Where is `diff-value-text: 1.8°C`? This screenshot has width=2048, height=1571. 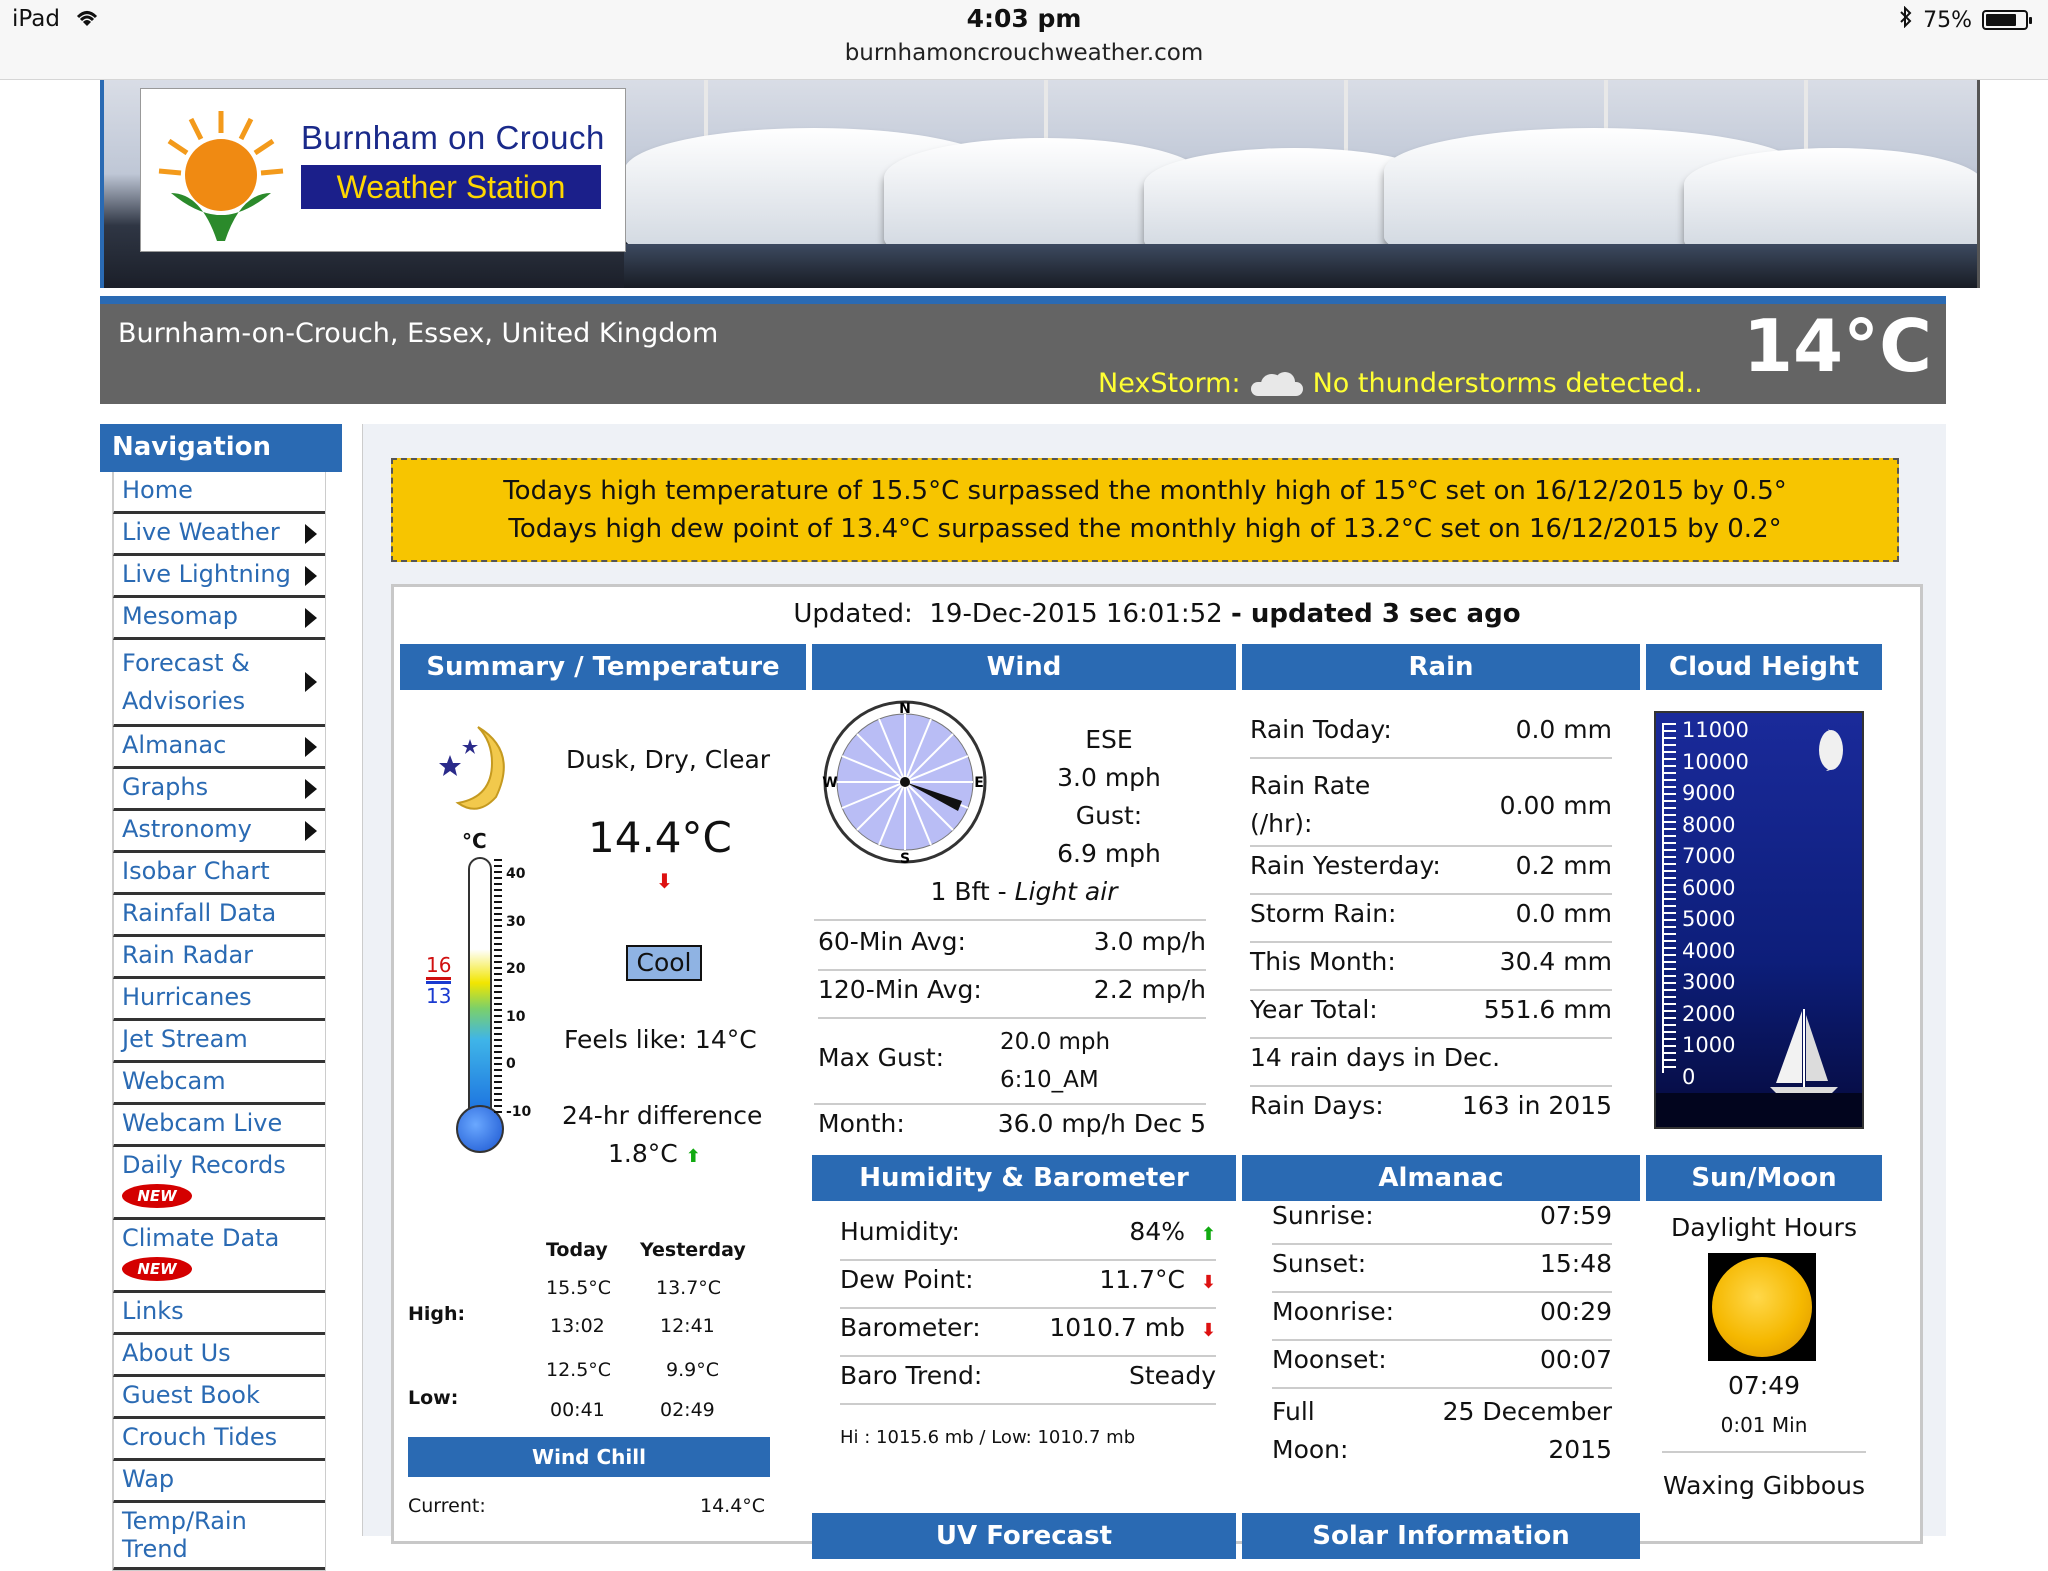 diff-value-text: 1.8°C is located at coordinates (643, 1153).